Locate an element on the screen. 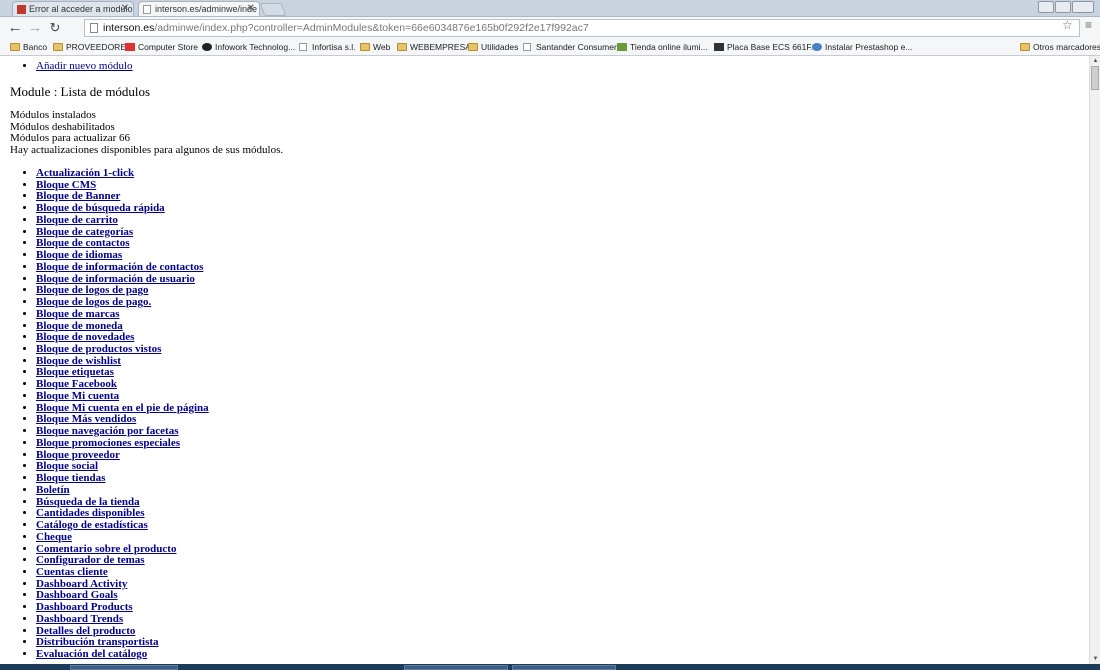 The height and width of the screenshot is (670, 1100). page-icon is located at coordinates (303, 47).